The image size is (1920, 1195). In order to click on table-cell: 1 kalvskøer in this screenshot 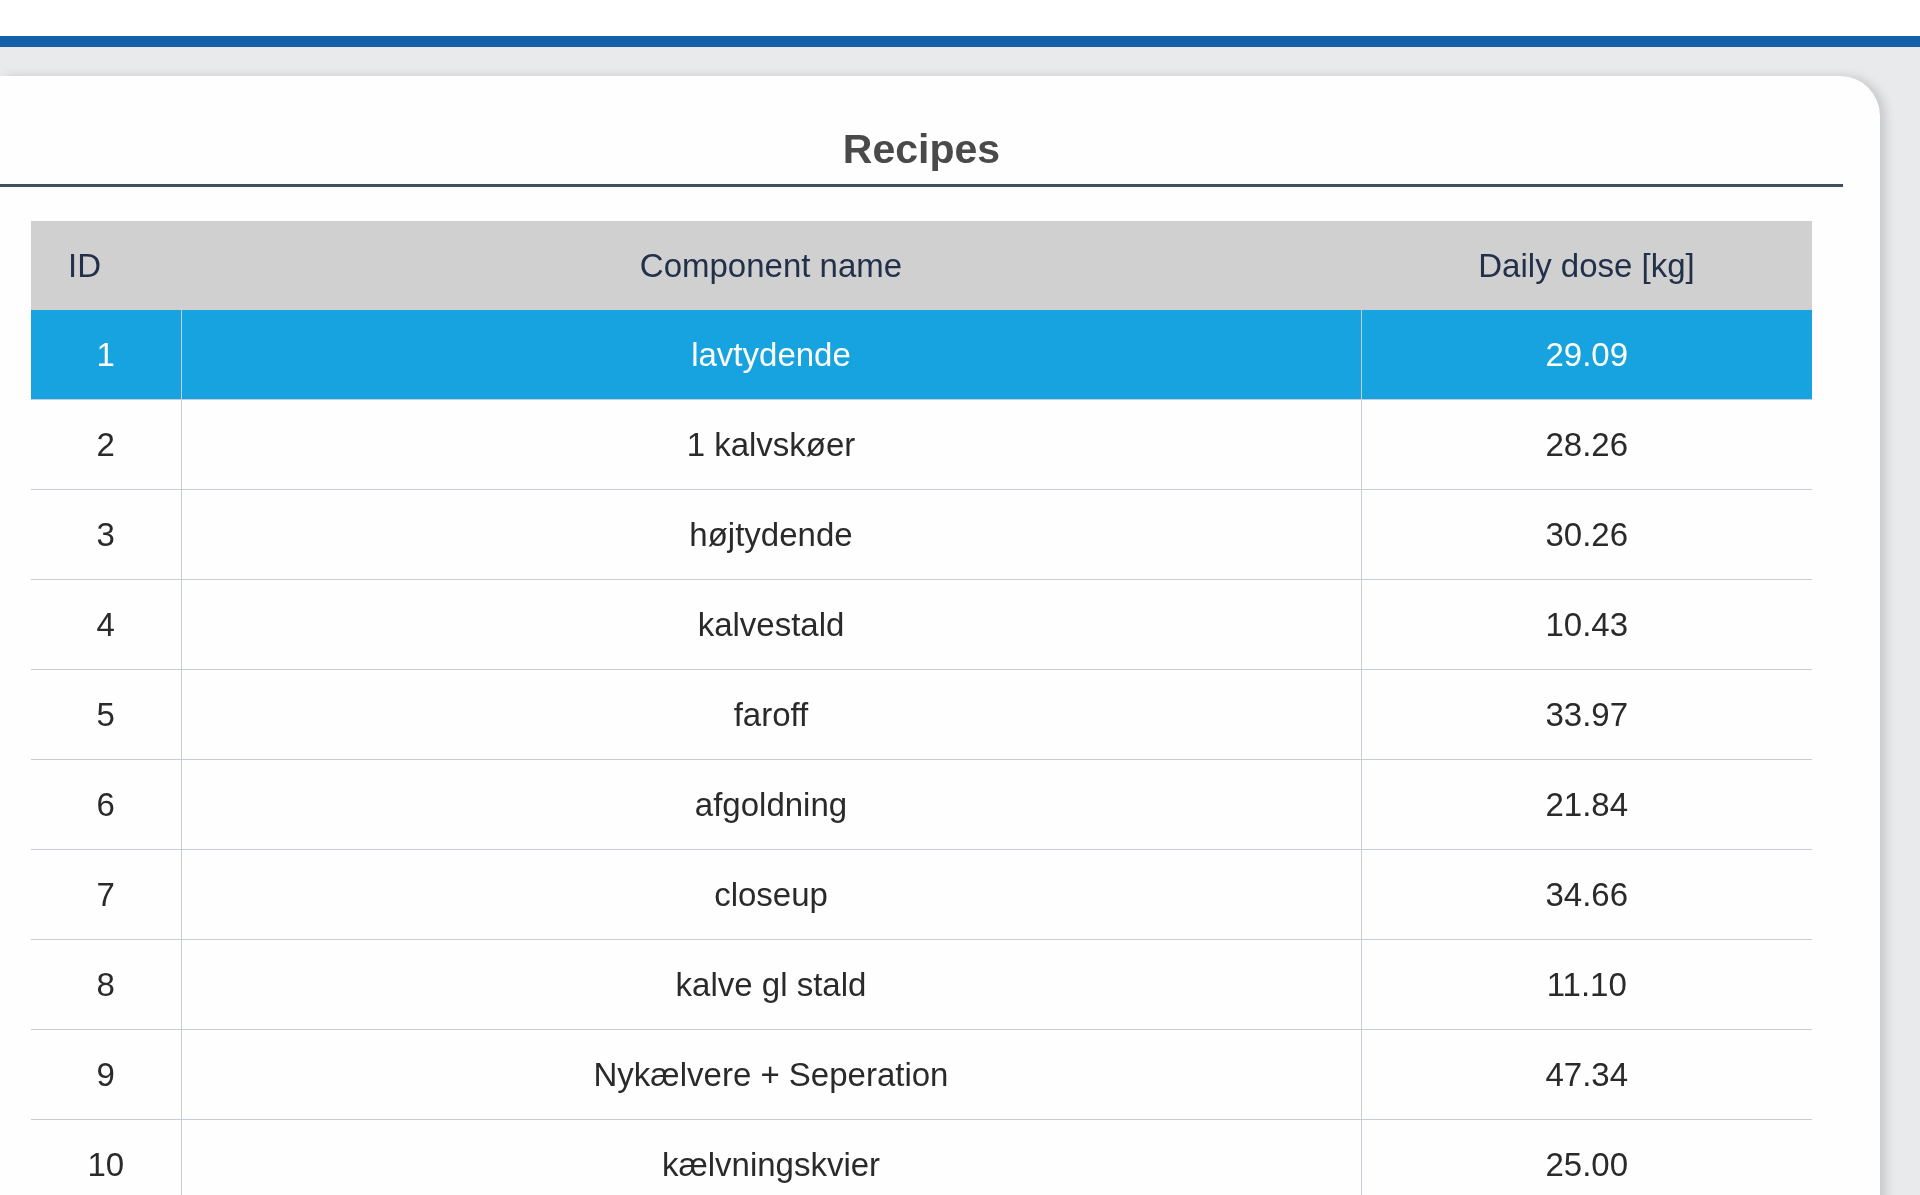, I will do `click(771, 444)`.